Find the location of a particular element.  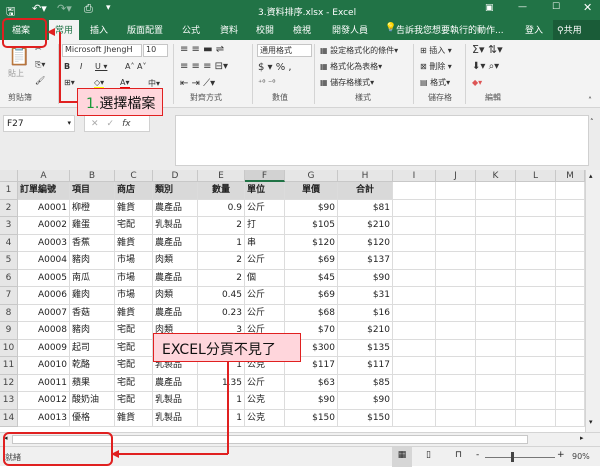

insert-function-icon: fx is located at coordinates (126, 124).